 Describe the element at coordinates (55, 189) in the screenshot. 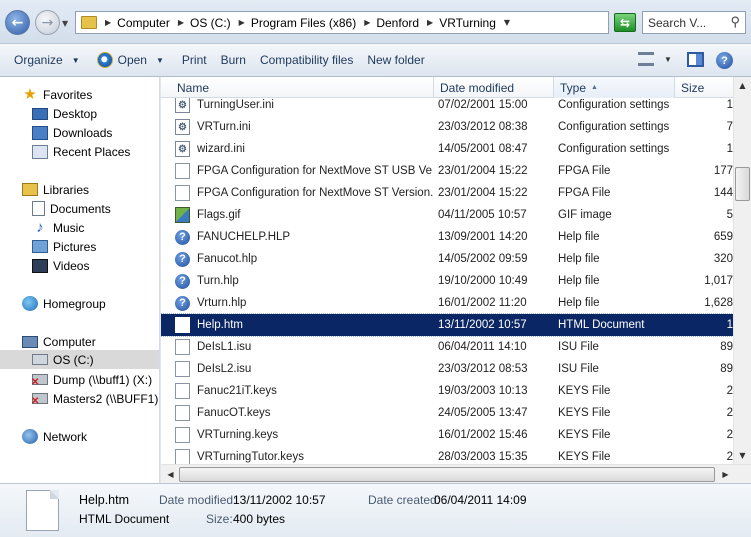

I see `nav-libraries: Libraries` at that location.